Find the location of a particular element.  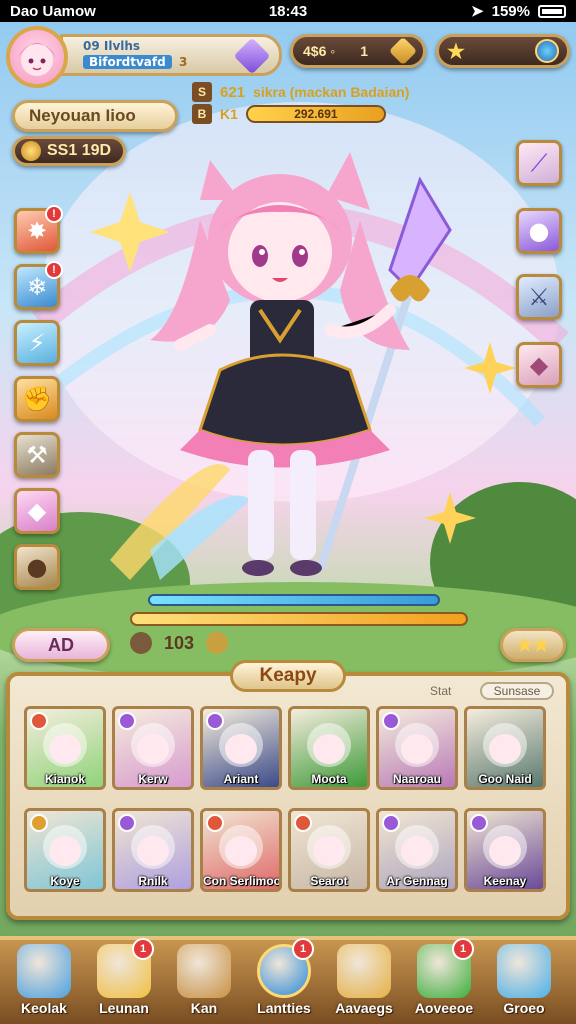

side-button-2: ❄! is located at coordinates (38, 285).